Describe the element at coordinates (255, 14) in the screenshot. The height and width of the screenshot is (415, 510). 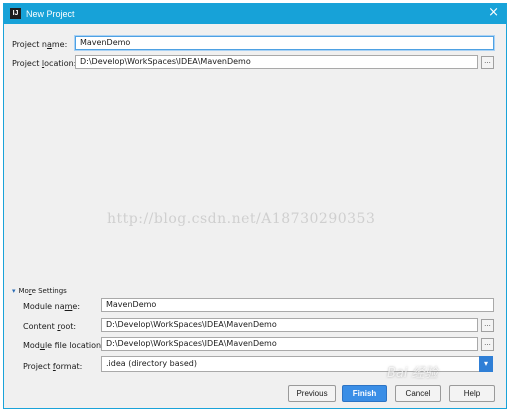
I see `title-bar: IJ New Project ×` at that location.